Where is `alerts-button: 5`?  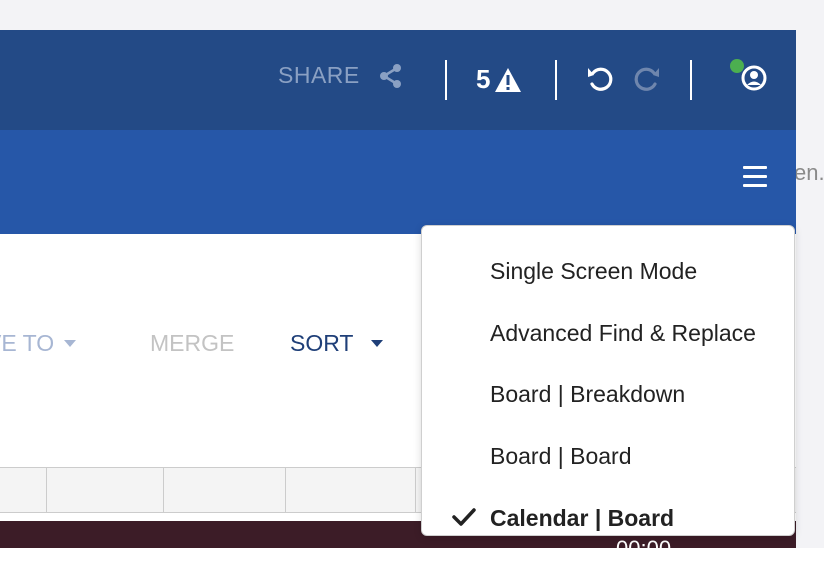
alerts-button: 5 is located at coordinates (499, 79).